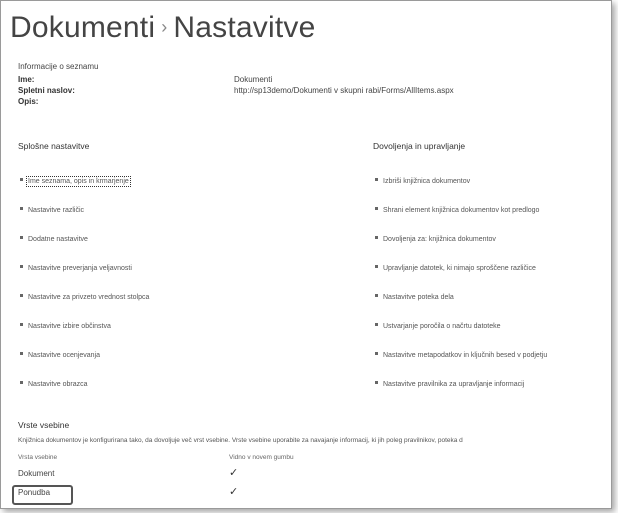 Image resolution: width=618 pixels, height=513 pixels. I want to click on highlight-box, so click(42, 495).